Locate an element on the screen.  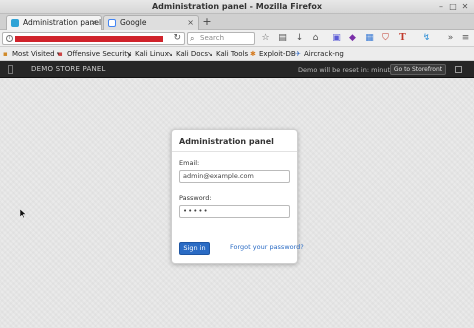
maximize-icon: □ is located at coordinates (453, 7).